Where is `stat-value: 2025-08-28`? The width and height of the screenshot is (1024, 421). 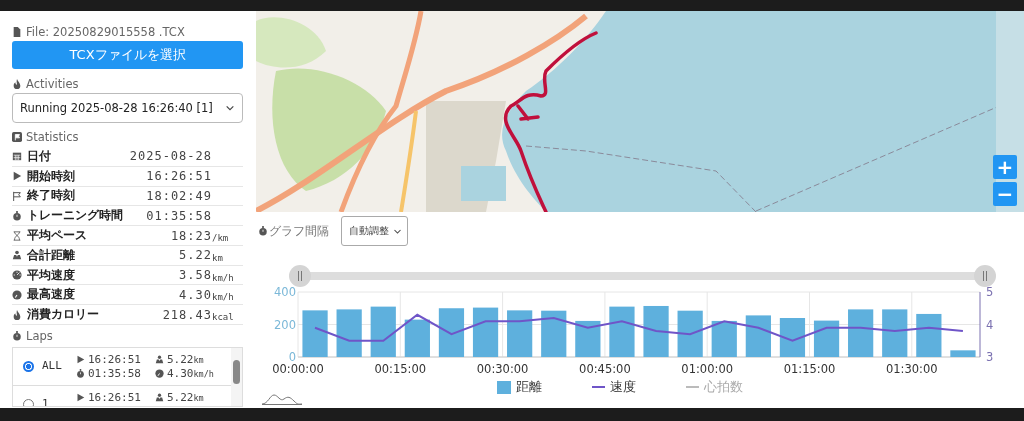 stat-value: 2025-08-28 is located at coordinates (170, 156).